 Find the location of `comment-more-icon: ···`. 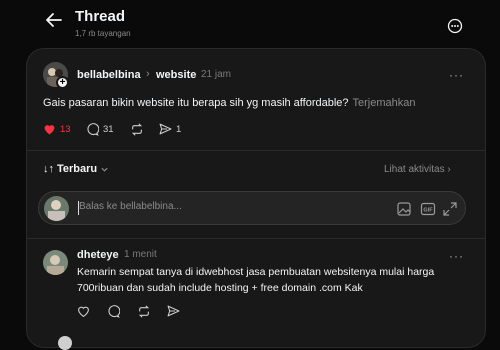

comment-more-icon: ··· is located at coordinates (456, 256).